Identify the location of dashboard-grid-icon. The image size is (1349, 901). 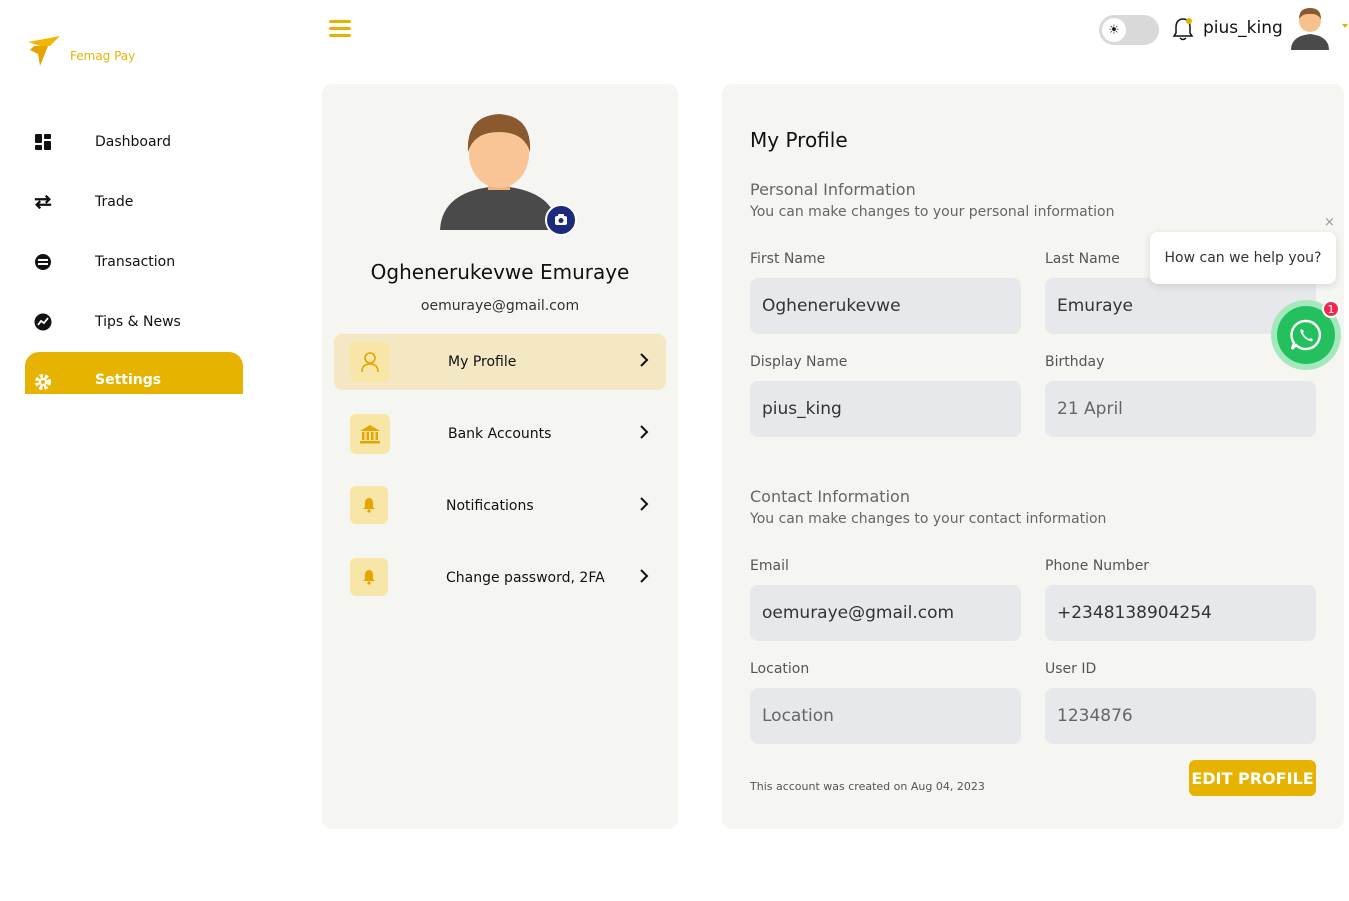
(43, 142).